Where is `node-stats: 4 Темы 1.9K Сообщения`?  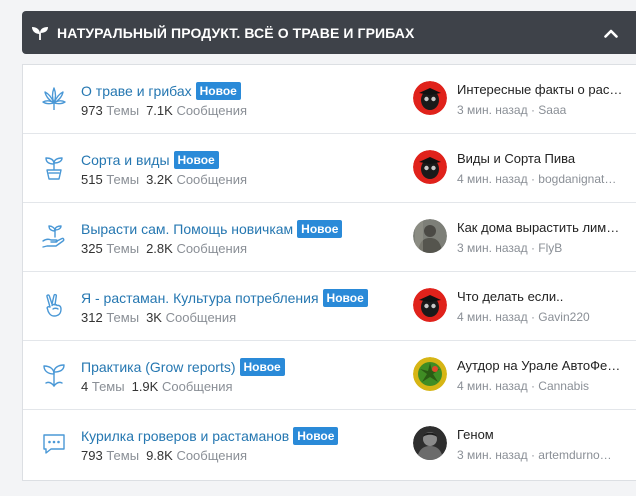 node-stats: 4 Темы 1.9K Сообщения is located at coordinates (157, 386).